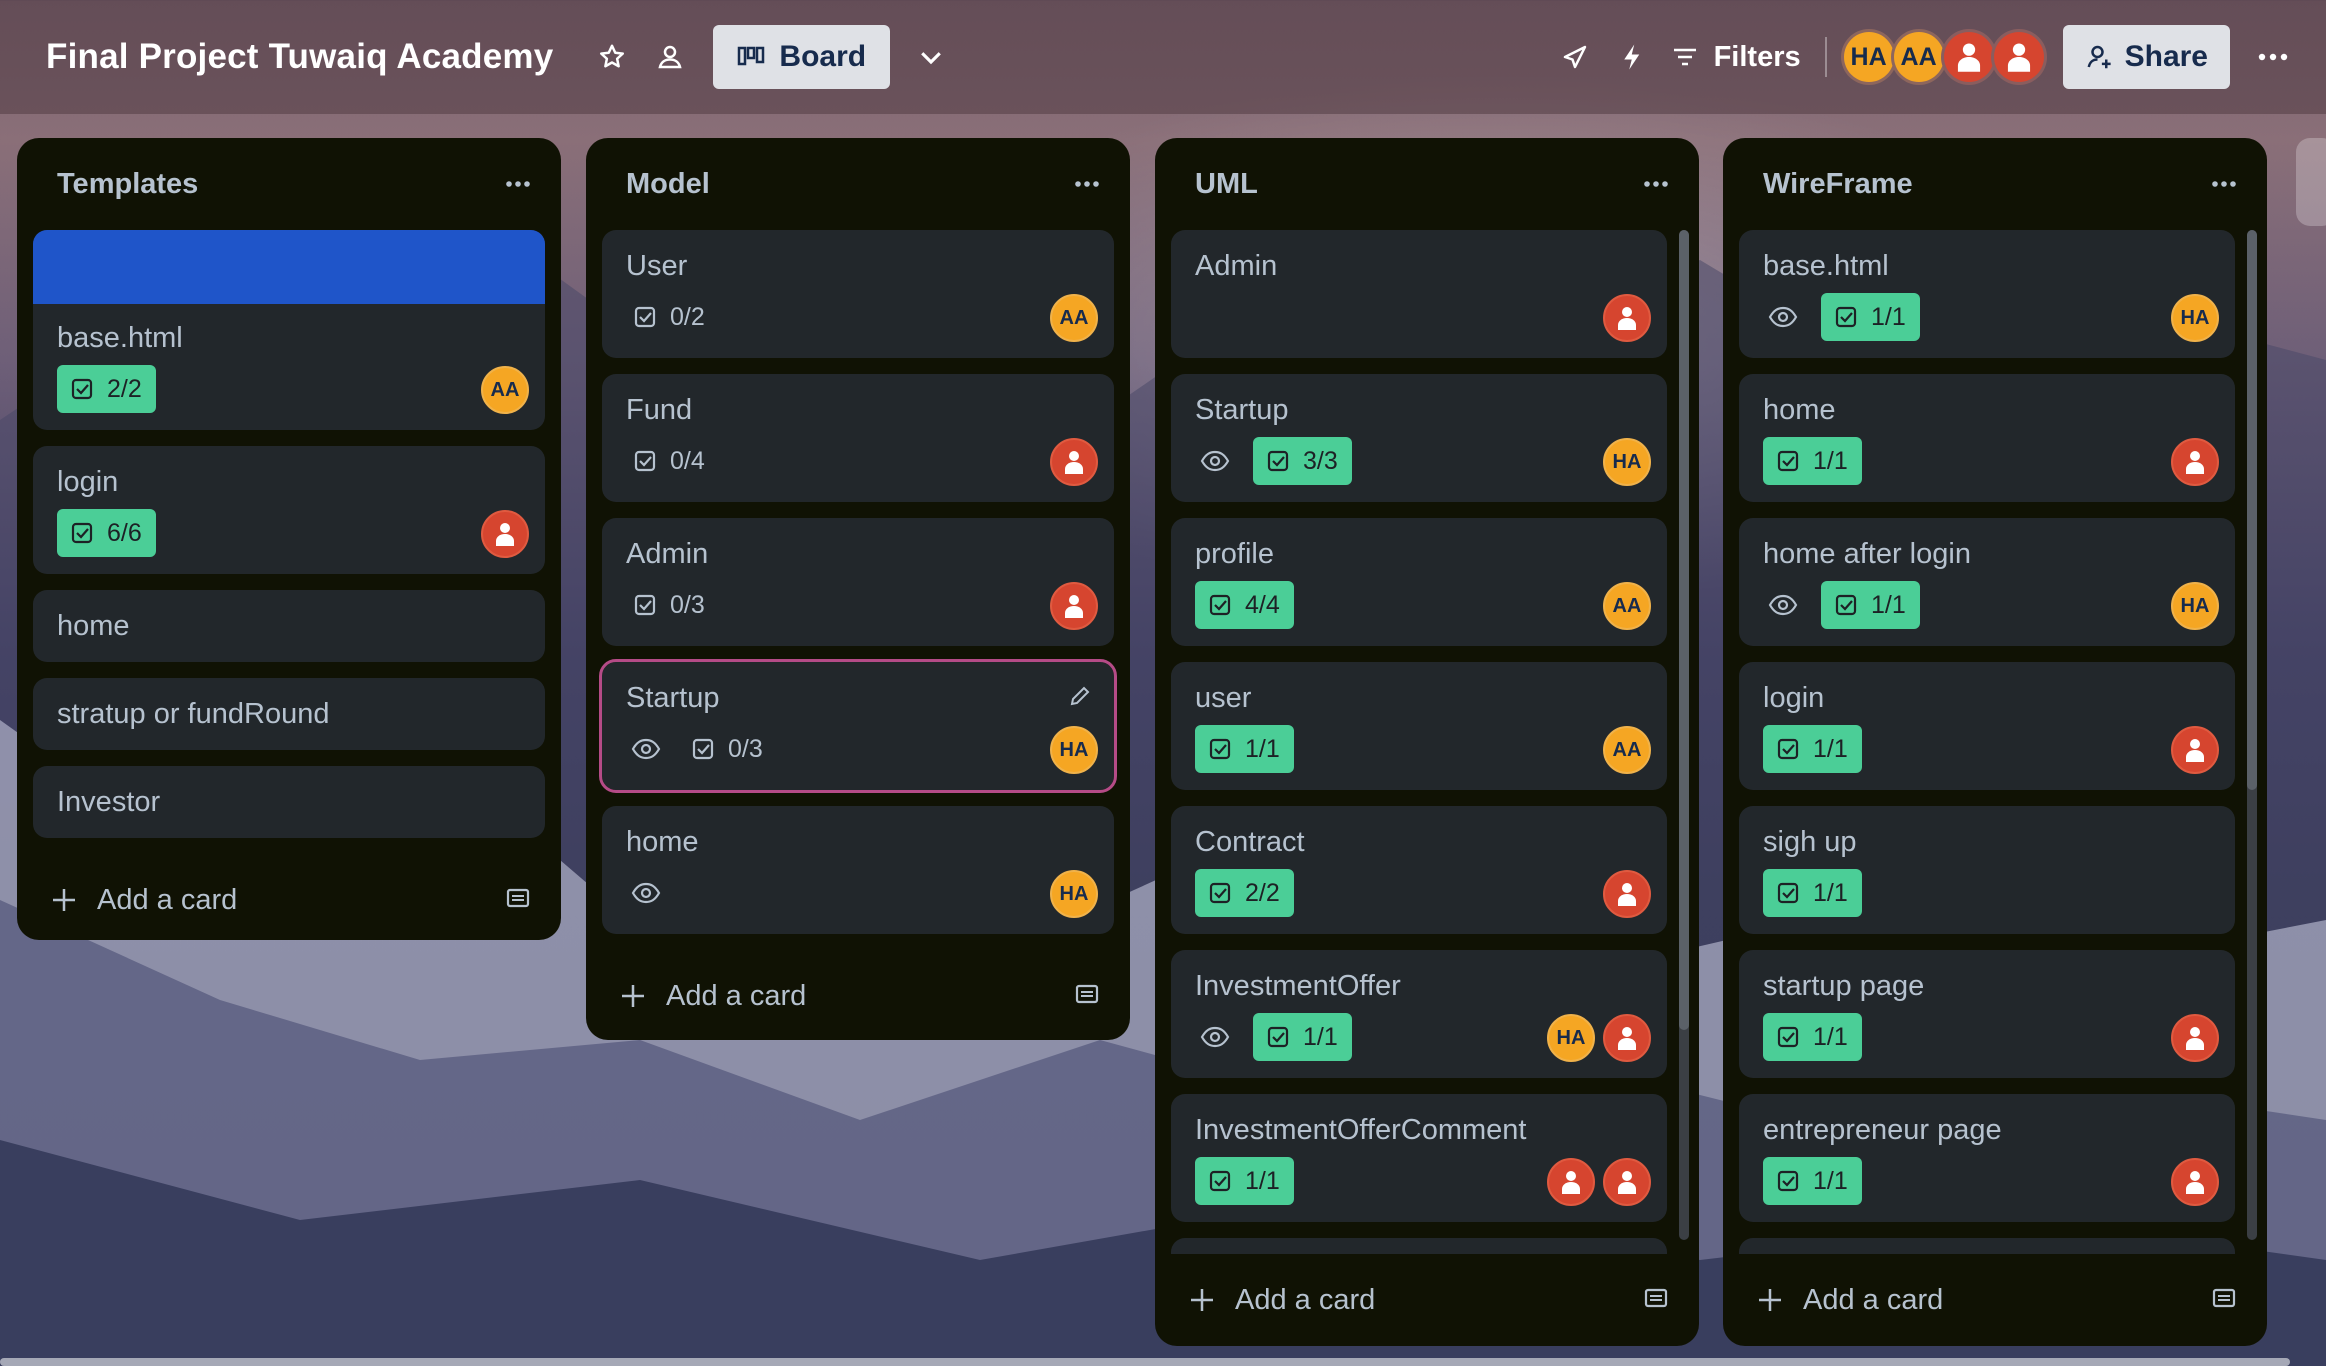  What do you see at coordinates (1575, 57) in the screenshot?
I see `power-ups-button` at bounding box center [1575, 57].